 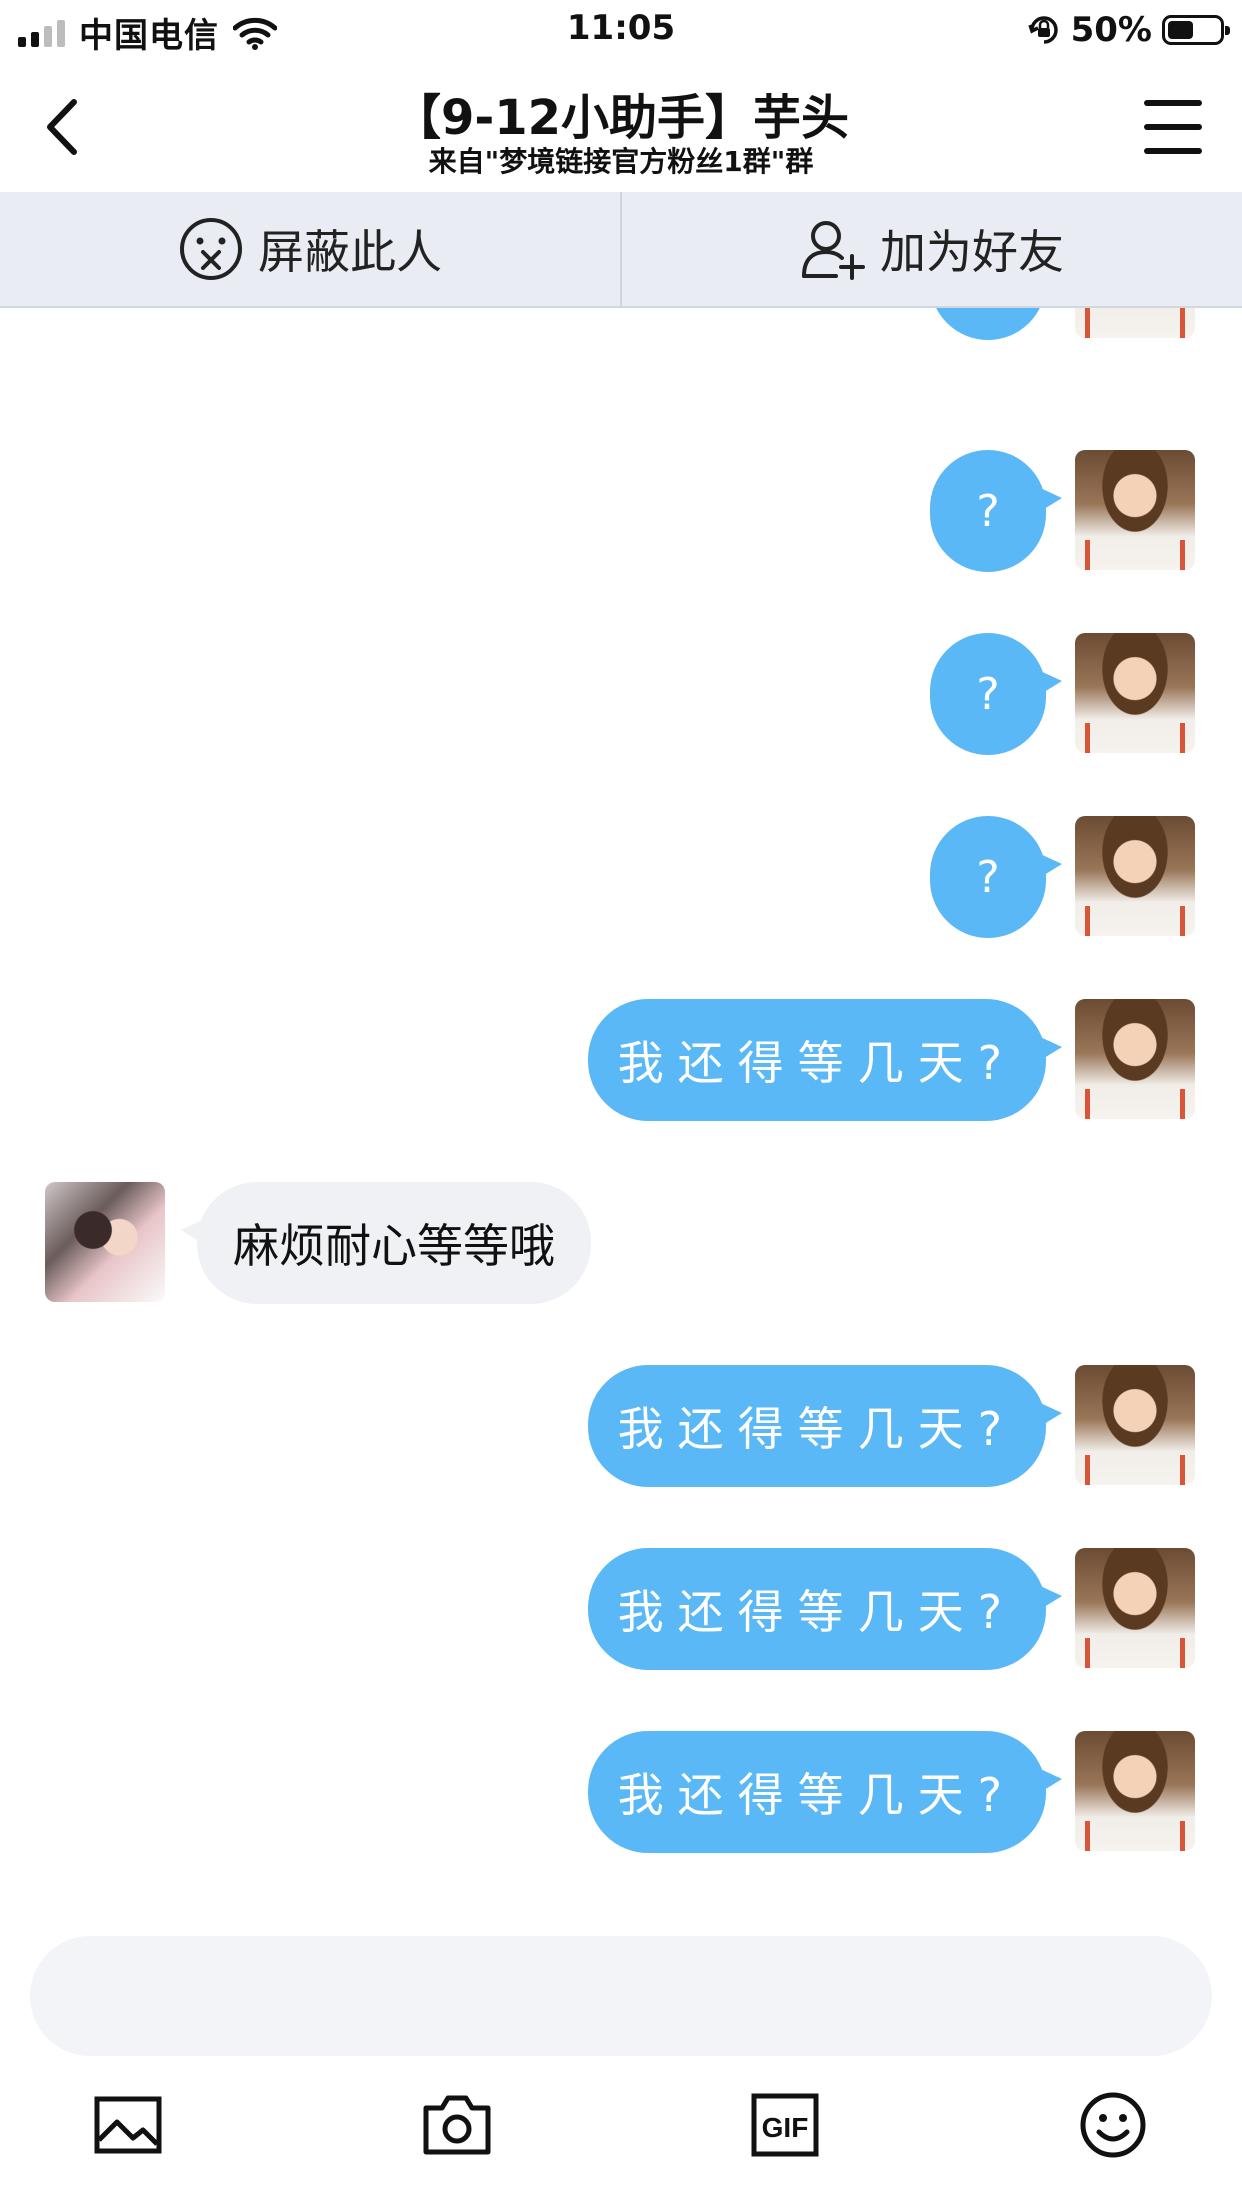 What do you see at coordinates (350, 252) in the screenshot?
I see `block-user-label: 屏蔽此人` at bounding box center [350, 252].